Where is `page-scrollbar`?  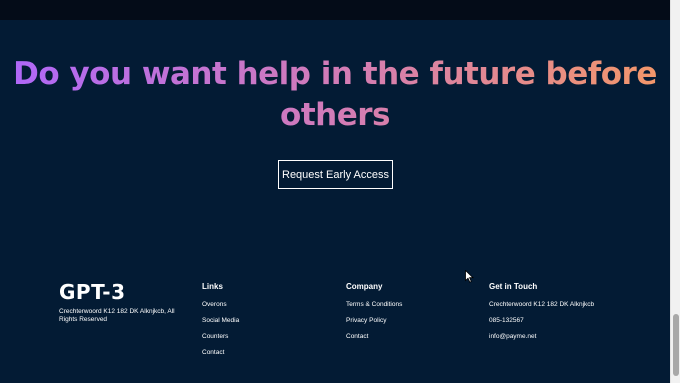 page-scrollbar is located at coordinates (675, 191).